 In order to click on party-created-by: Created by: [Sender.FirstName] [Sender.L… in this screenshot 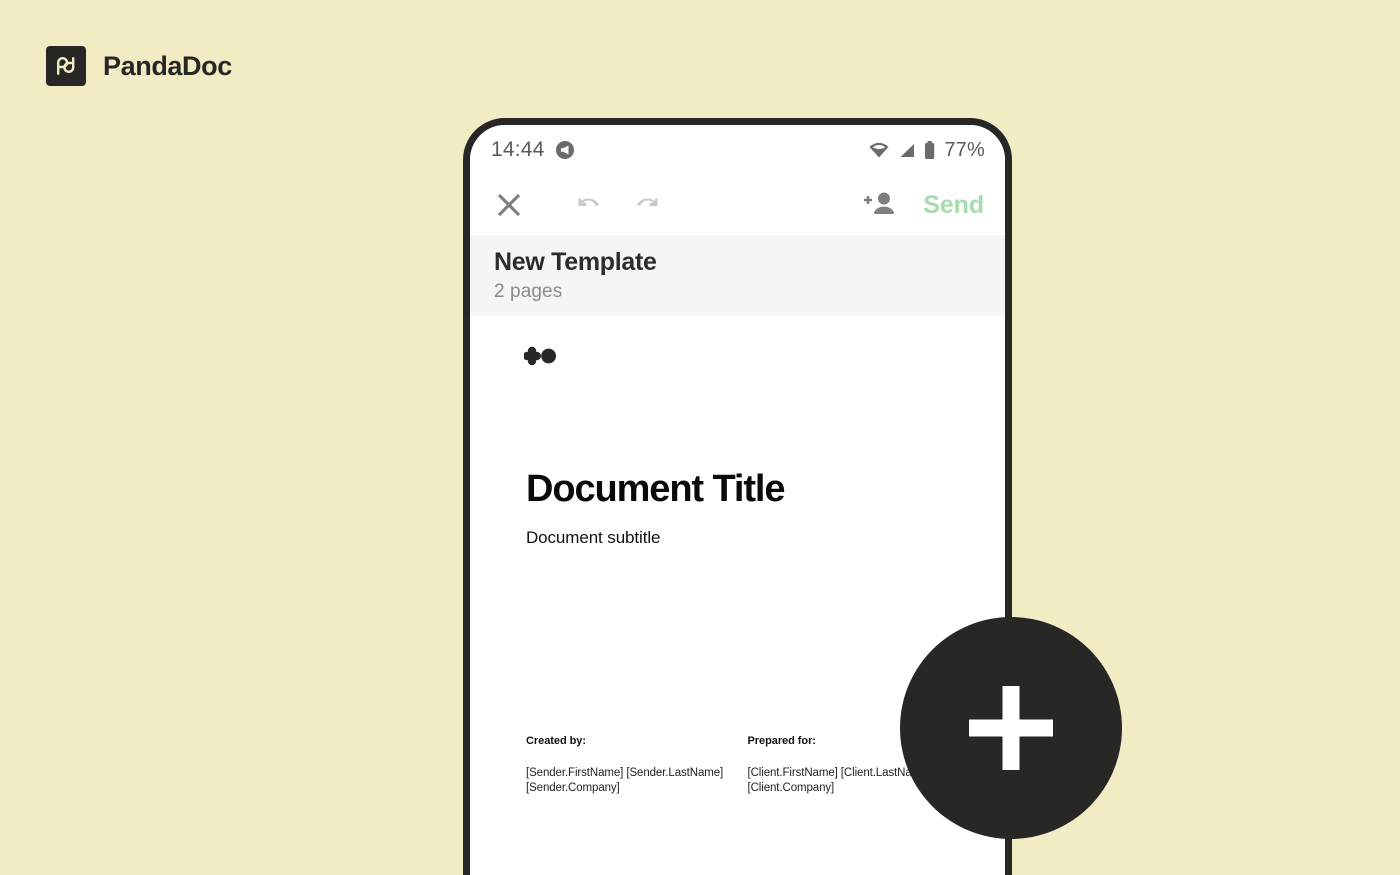, I will do `click(636, 765)`.